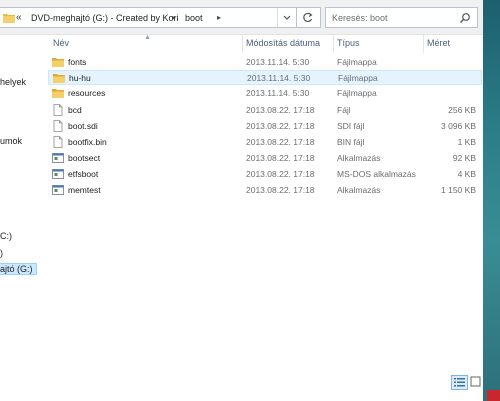  What do you see at coordinates (87, 142) in the screenshot?
I see `file-name: bootfix.bin` at bounding box center [87, 142].